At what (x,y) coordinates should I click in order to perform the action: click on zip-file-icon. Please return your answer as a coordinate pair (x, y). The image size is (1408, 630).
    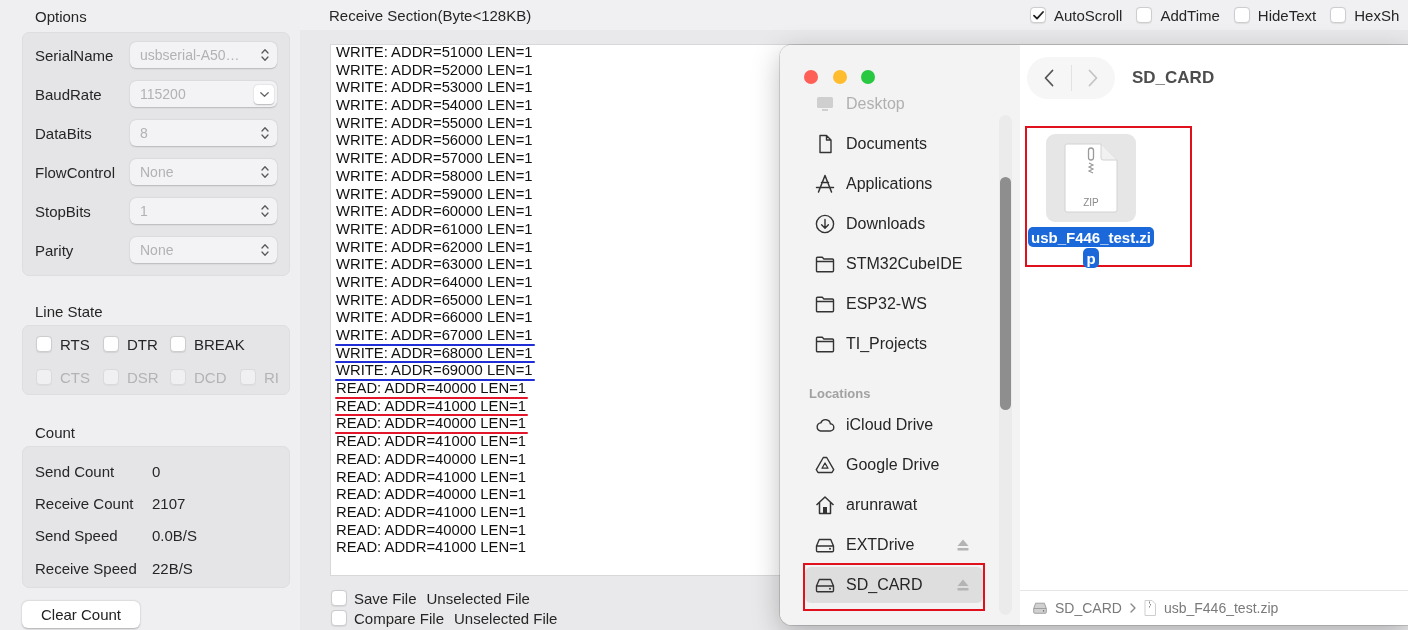
    Looking at the image, I should click on (1149, 608).